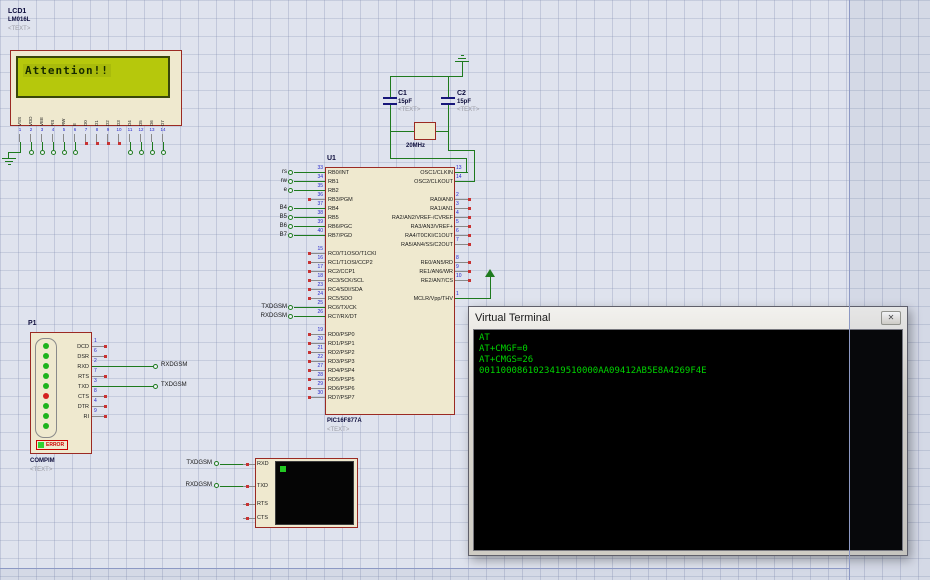 The height and width of the screenshot is (580, 930). I want to click on terminal-line: AT+CMGF=0, so click(503, 349).